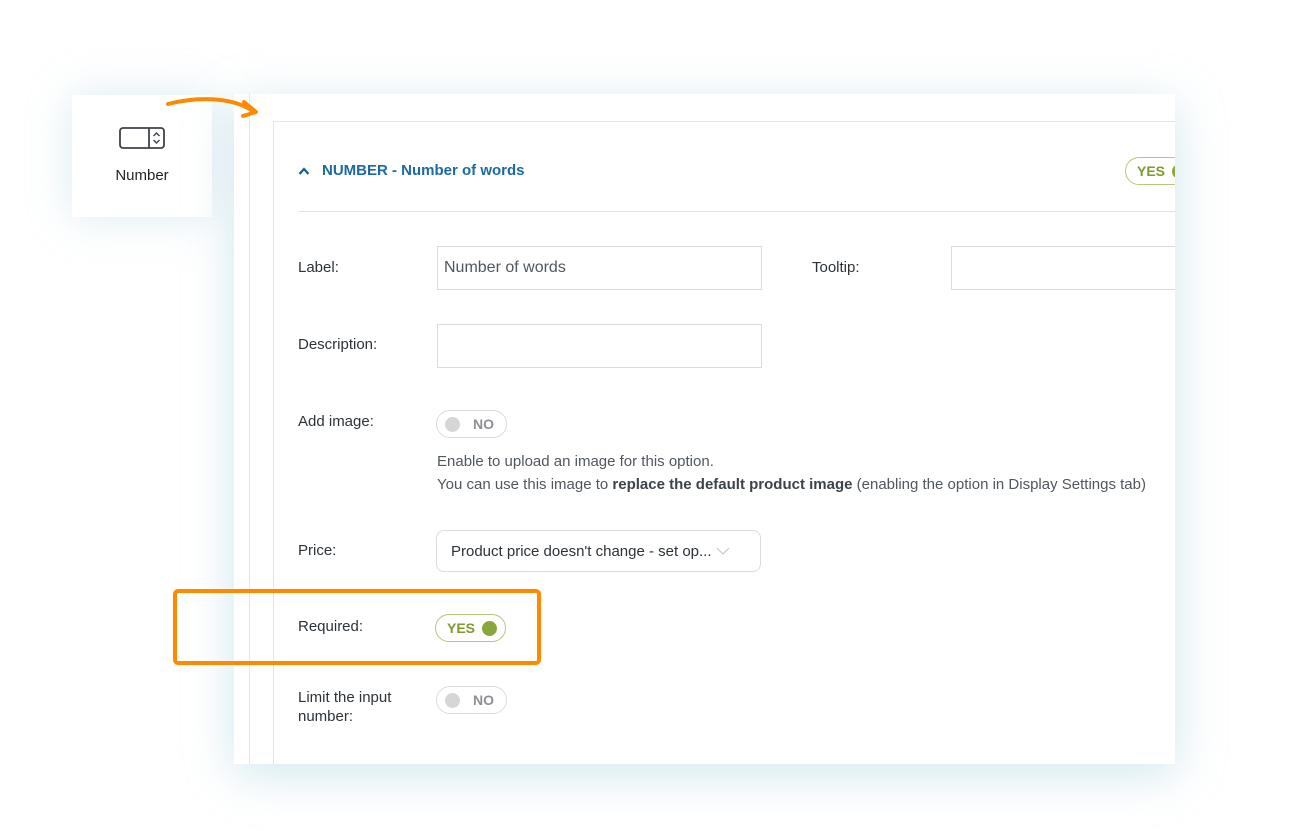 The width and height of the screenshot is (1300, 831). What do you see at coordinates (599, 268) in the screenshot?
I see `label-input` at bounding box center [599, 268].